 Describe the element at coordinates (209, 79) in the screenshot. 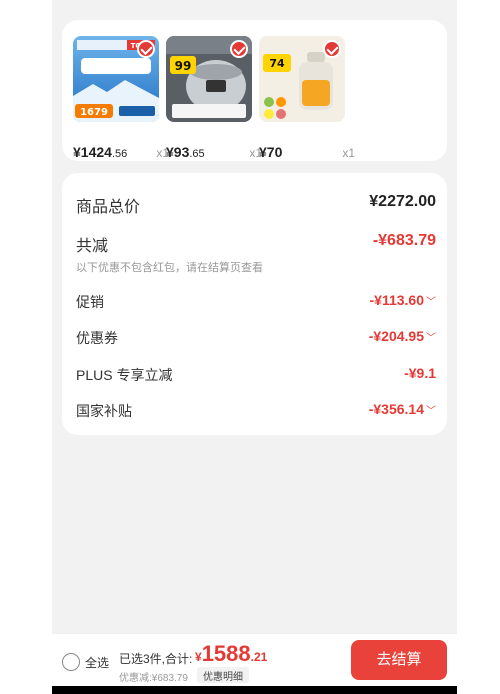

I see `product-thumbnail: 99` at that location.